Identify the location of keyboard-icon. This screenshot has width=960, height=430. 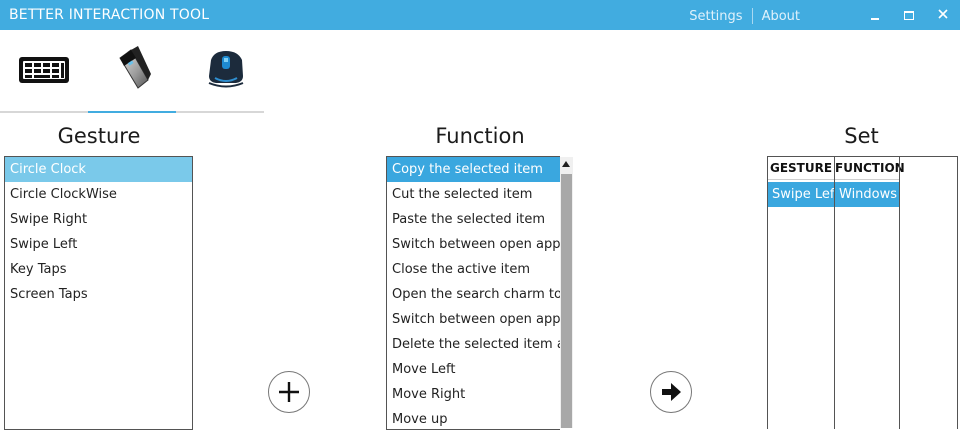
(44, 70).